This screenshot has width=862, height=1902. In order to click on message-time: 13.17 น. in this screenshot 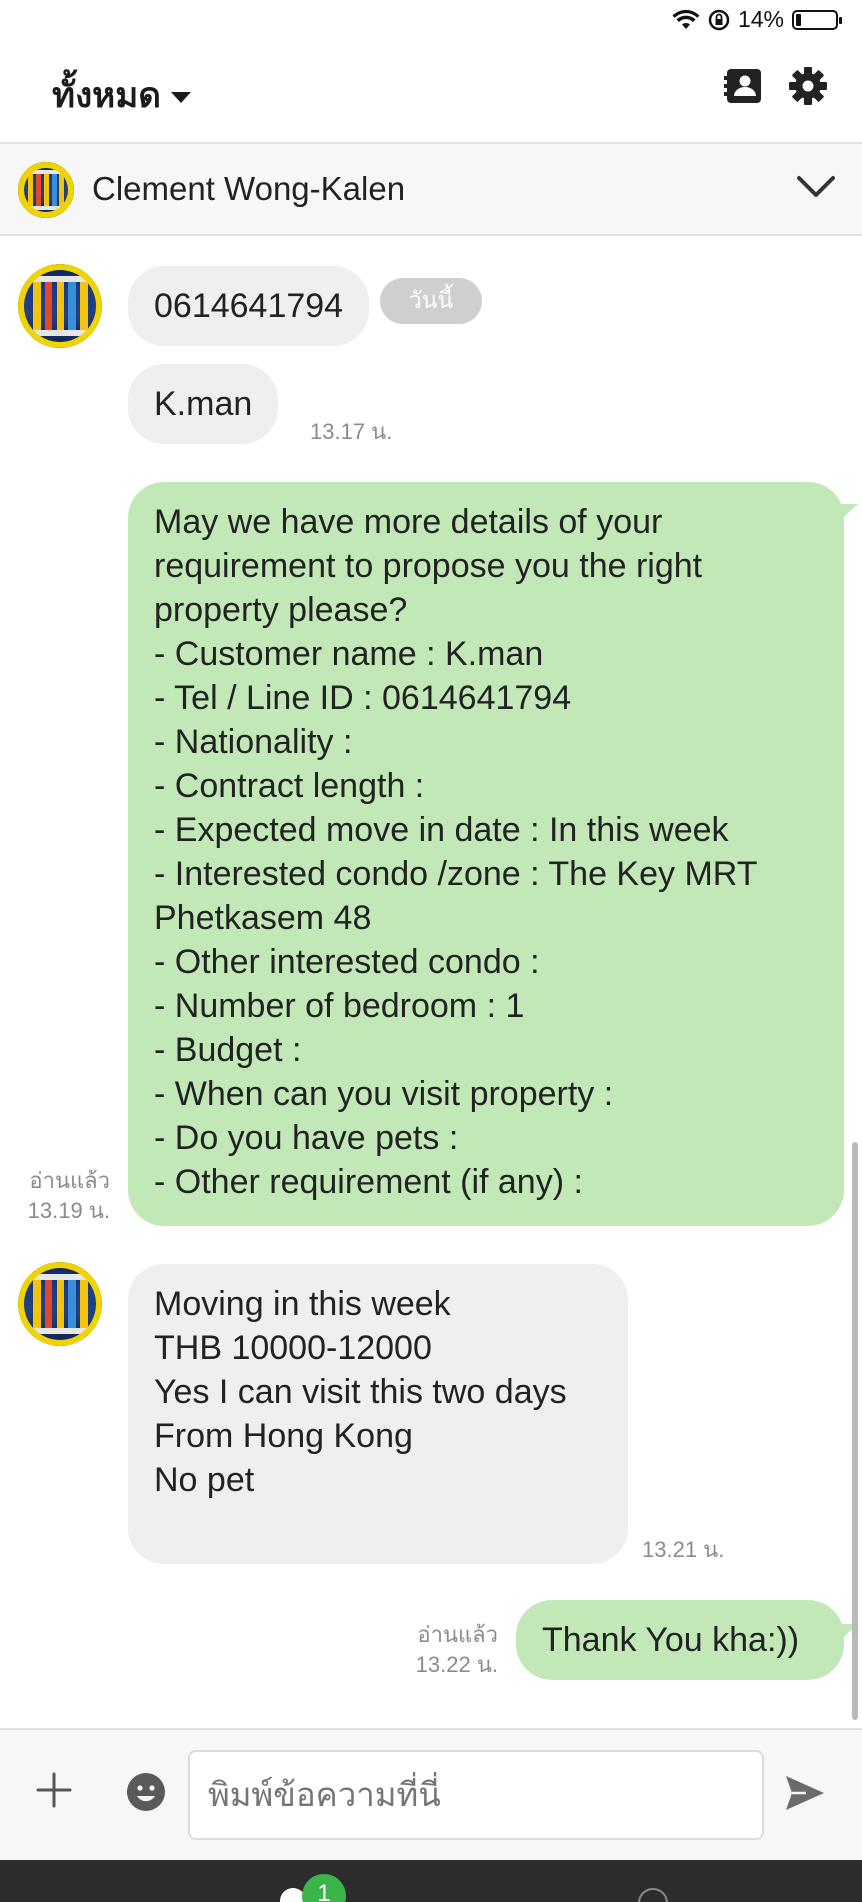, I will do `click(351, 431)`.